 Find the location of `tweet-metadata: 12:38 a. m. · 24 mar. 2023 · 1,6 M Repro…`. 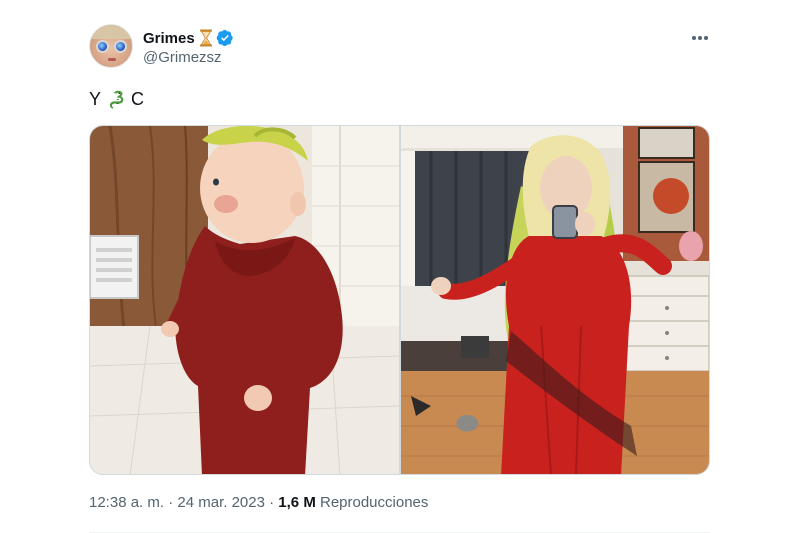

tweet-metadata: 12:38 a. m. · 24 mar. 2023 · 1,6 M Repro… is located at coordinates (258, 502).